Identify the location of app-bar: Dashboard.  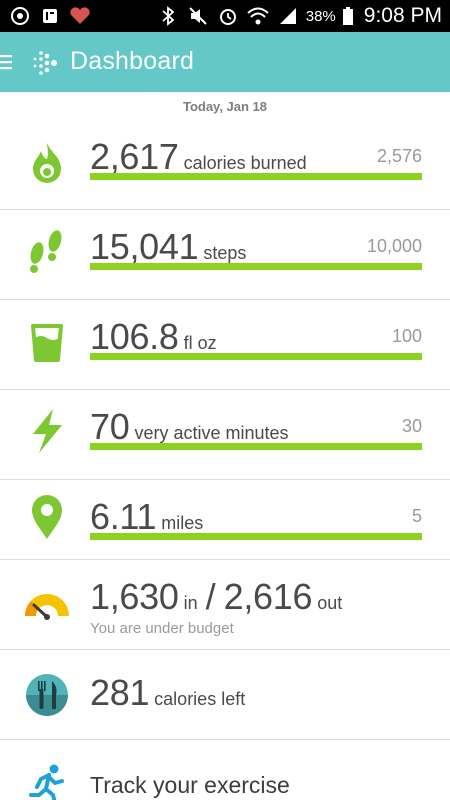
(225, 62).